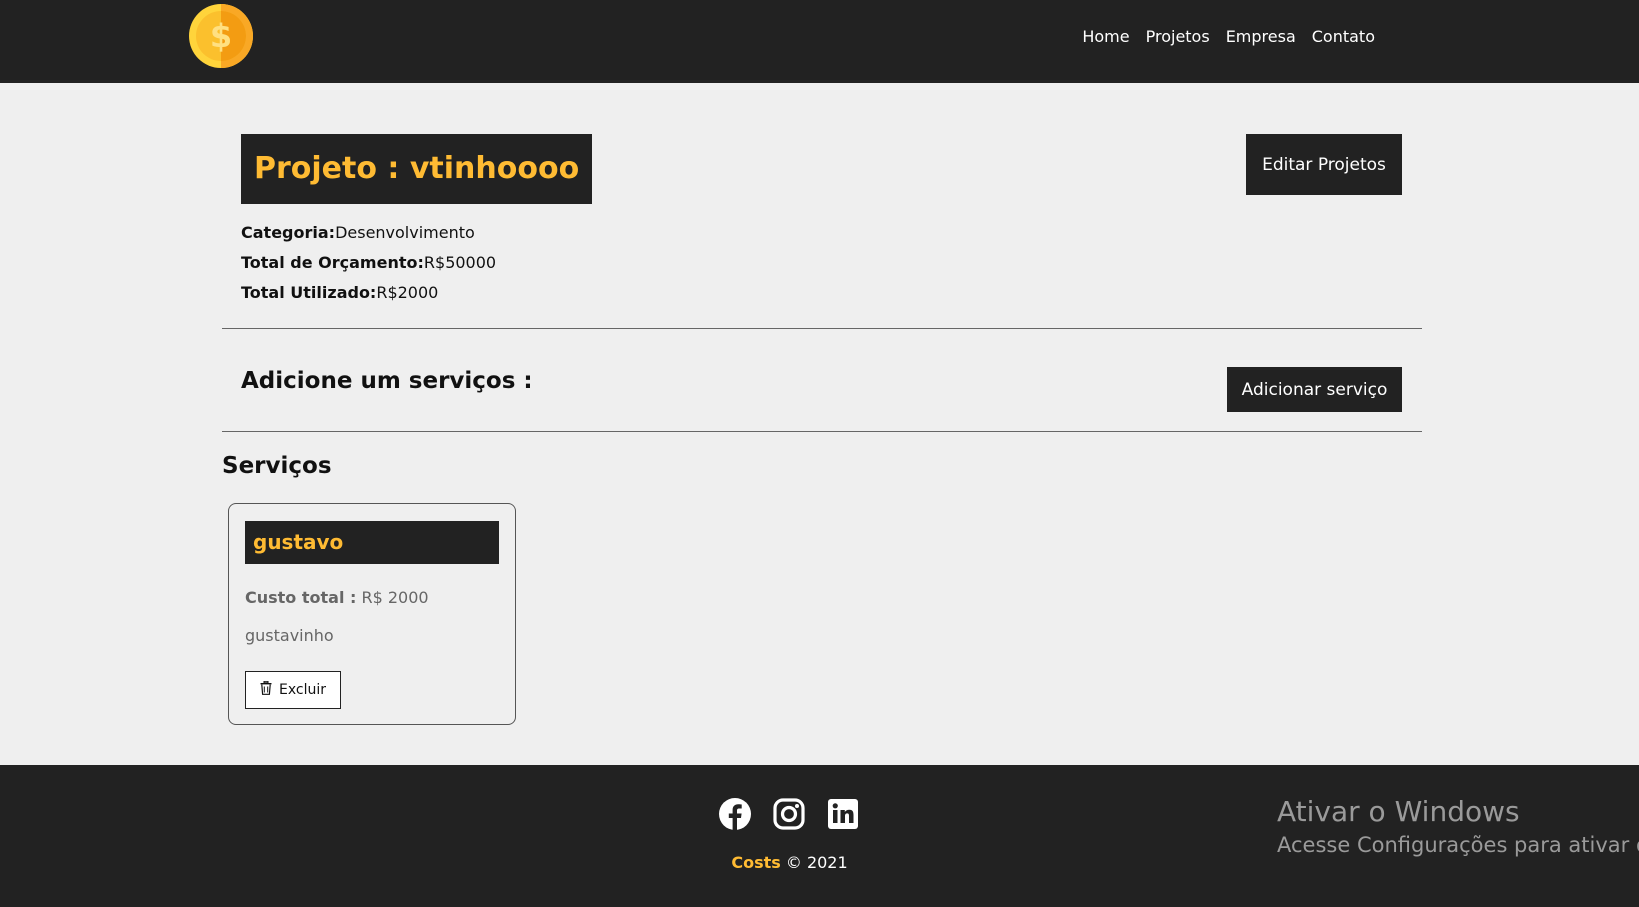  I want to click on service-cost-value: R$ 2000, so click(392, 597).